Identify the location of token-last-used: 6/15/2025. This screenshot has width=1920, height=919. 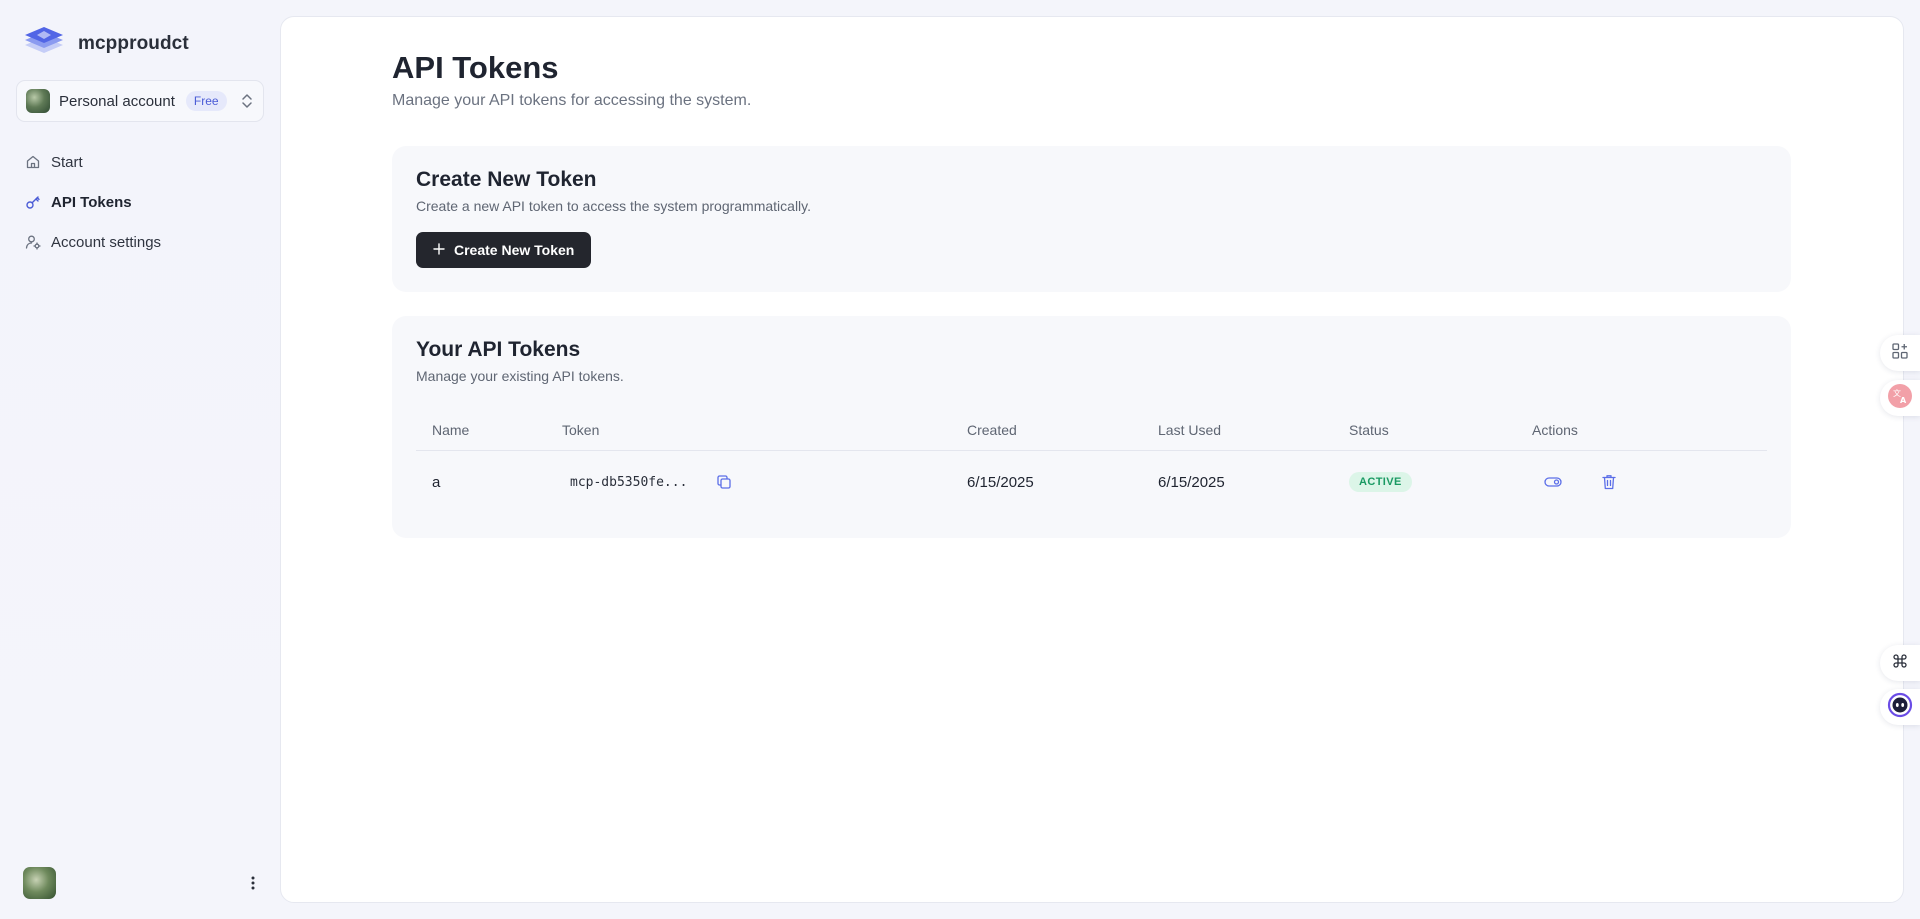
(1191, 482).